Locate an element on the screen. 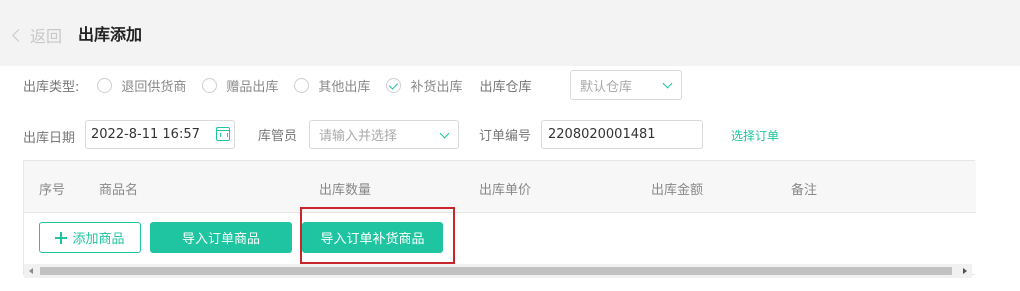  order-no-input: 2208020001481 is located at coordinates (622, 134).